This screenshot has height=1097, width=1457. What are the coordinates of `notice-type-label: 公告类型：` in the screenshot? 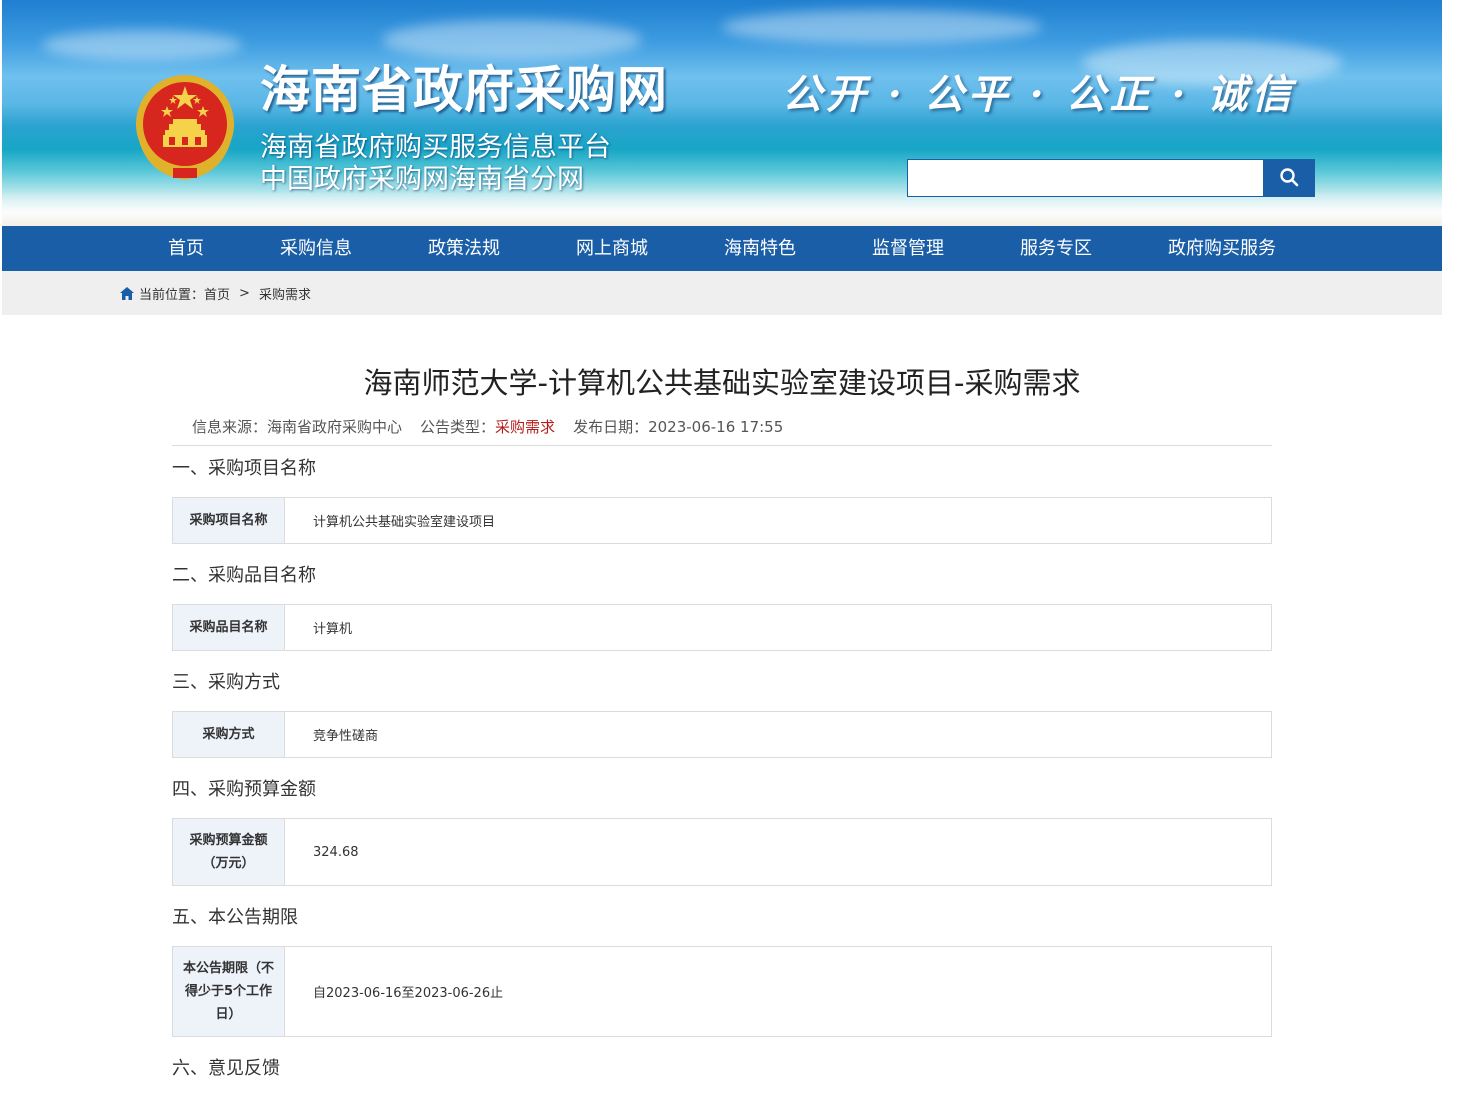 It's located at (458, 427).